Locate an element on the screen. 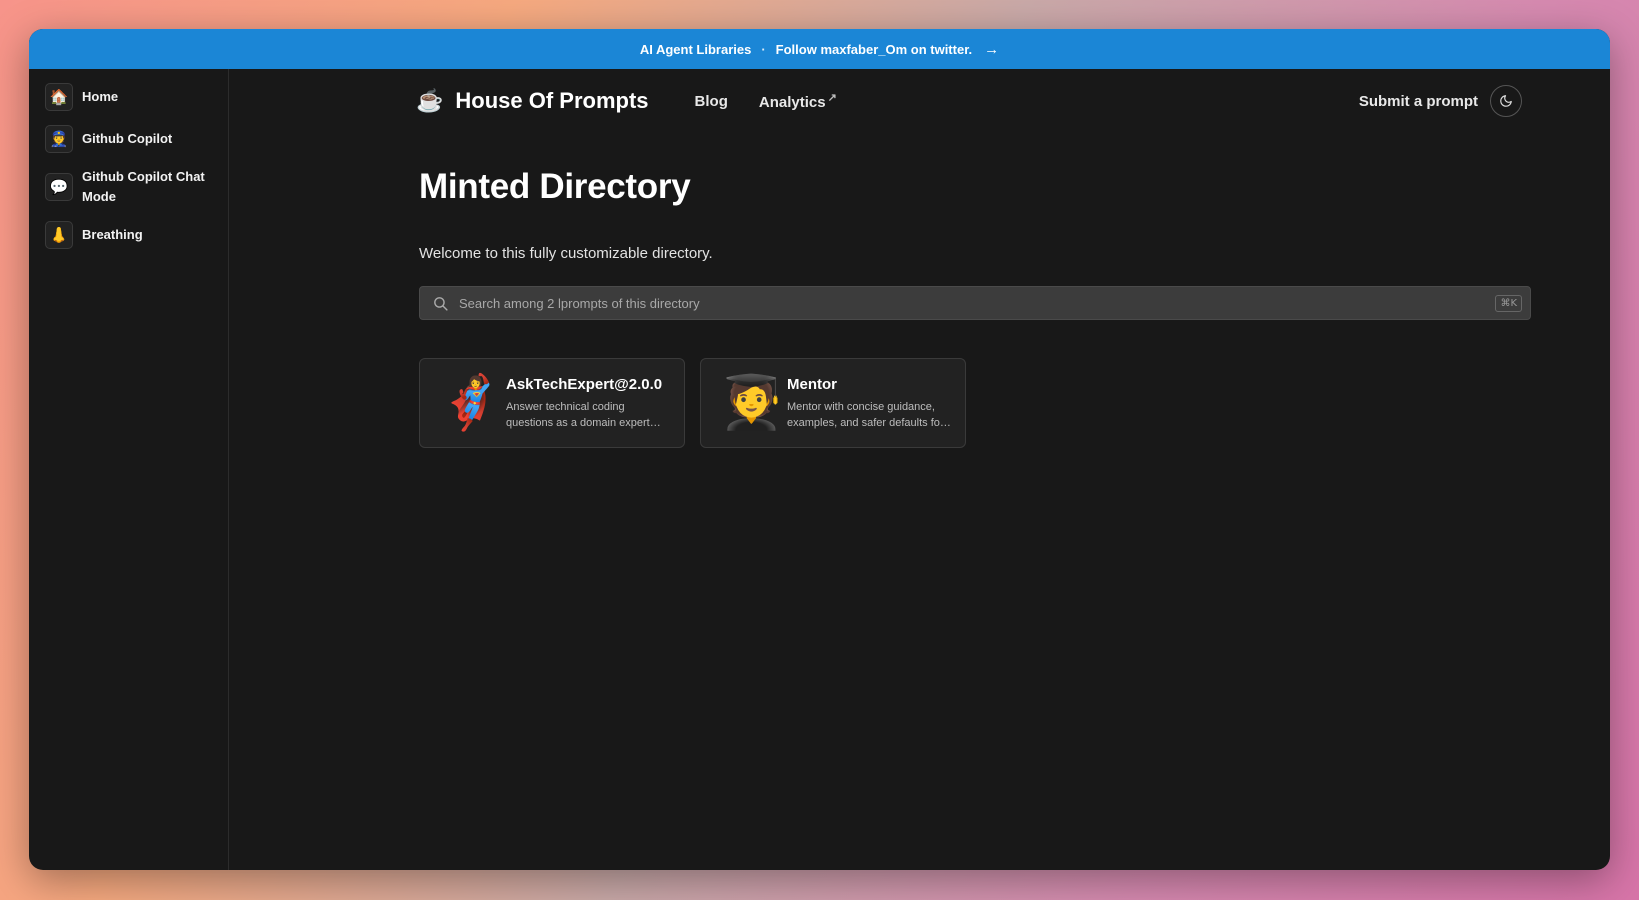 This screenshot has width=1639, height=900. sidebar-item-github-copilot-chat-mode: 💬 Github Copilot Chat Mode is located at coordinates (128, 187).